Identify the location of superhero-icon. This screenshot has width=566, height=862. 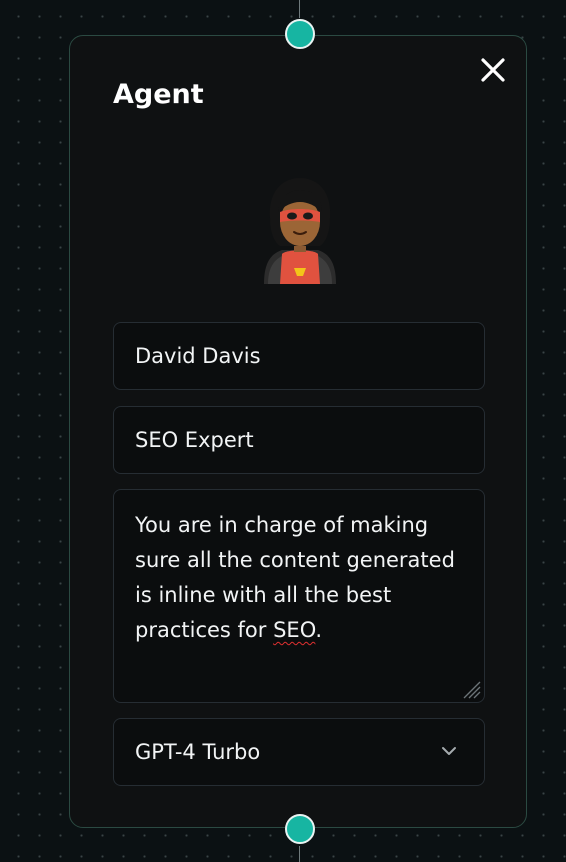
(300, 231).